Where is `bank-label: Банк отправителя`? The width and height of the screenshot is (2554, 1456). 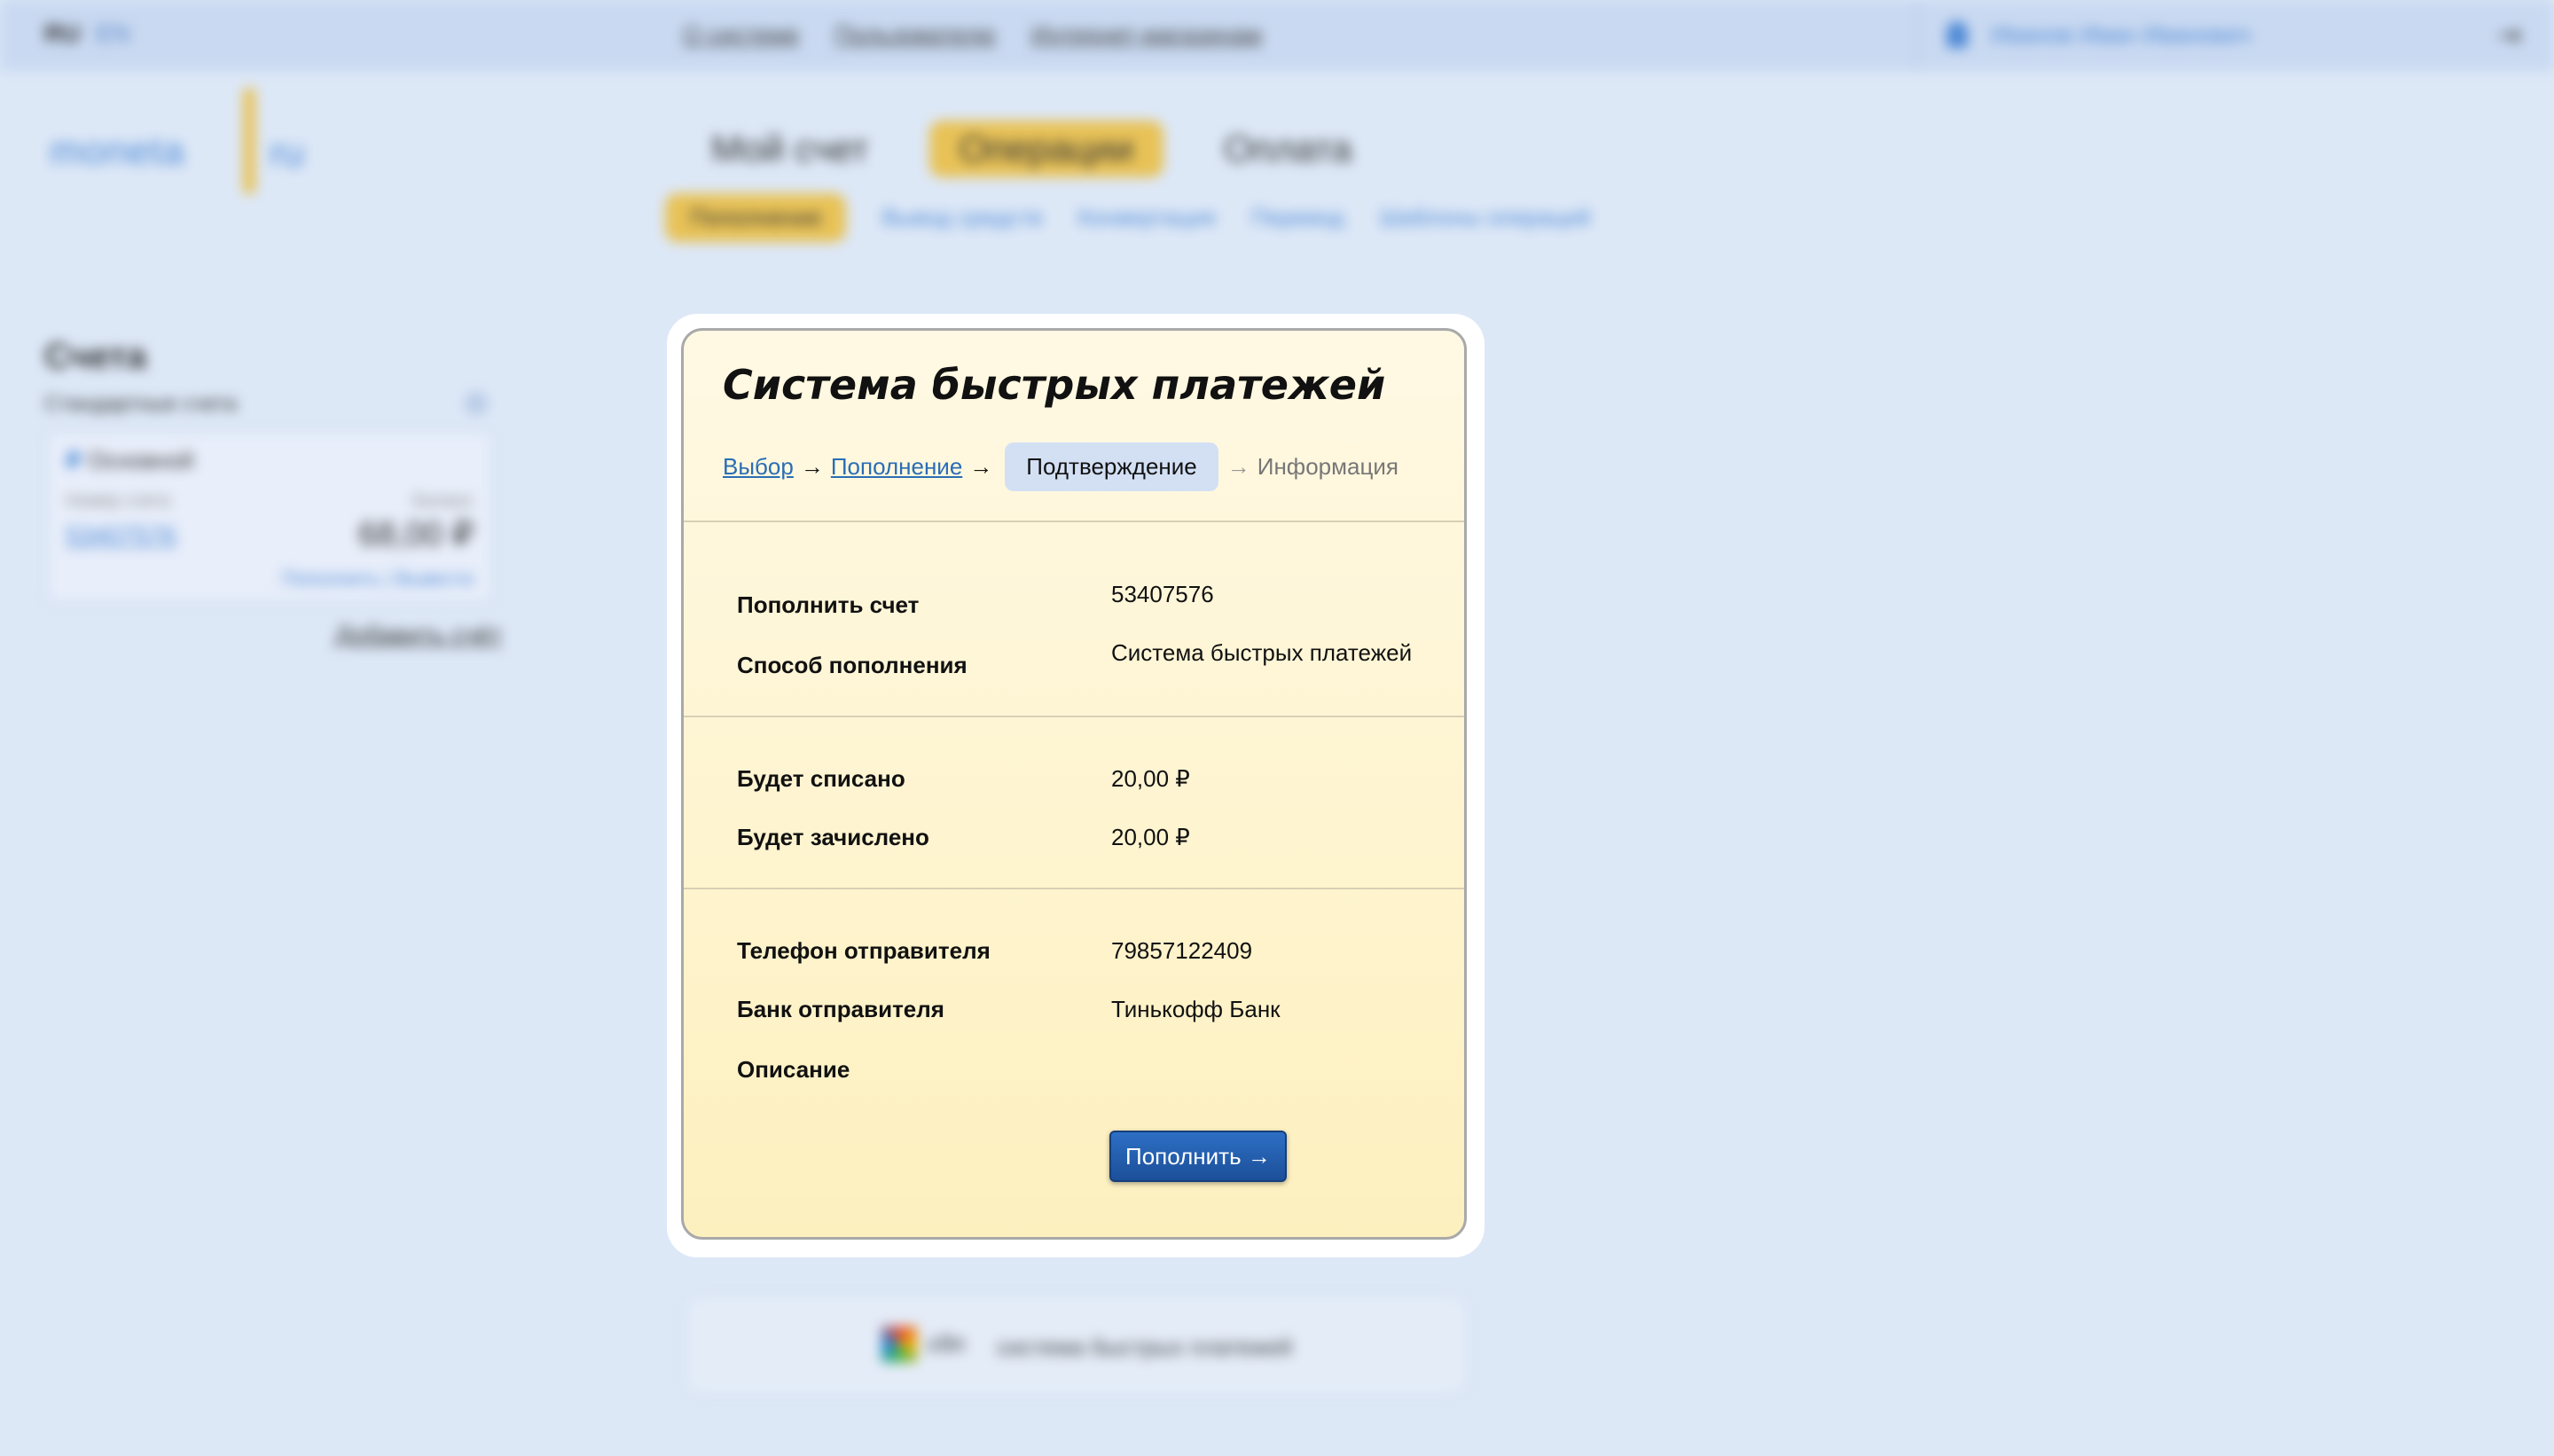
bank-label: Банк отправителя is located at coordinates (840, 1009).